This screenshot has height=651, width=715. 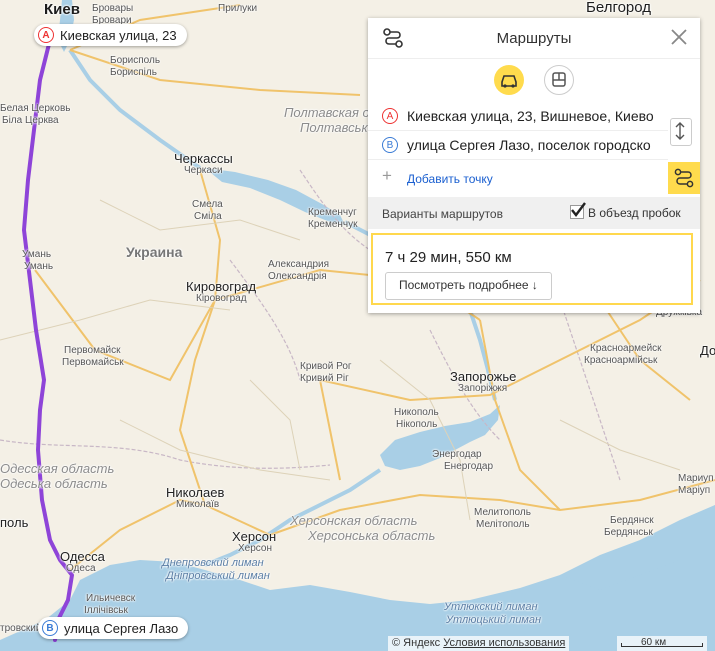 I want to click on city-sublabel: Бердянск, so click(x=632, y=520).